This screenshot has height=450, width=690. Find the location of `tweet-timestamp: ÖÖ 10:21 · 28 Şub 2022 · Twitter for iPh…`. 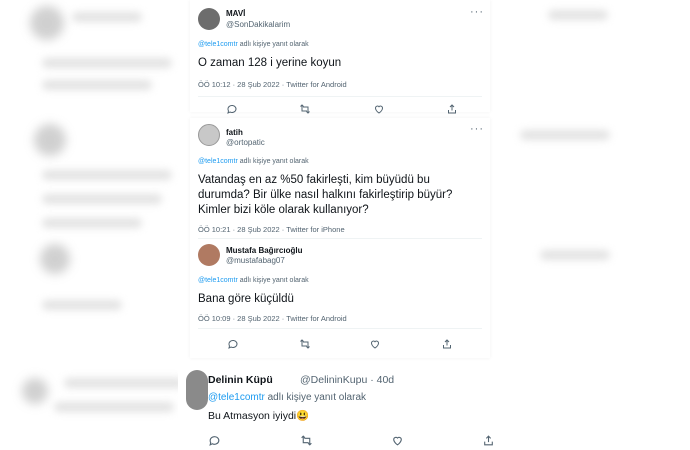

tweet-timestamp: ÖÖ 10:21 · 28 Şub 2022 · Twitter for iPh… is located at coordinates (271, 229).